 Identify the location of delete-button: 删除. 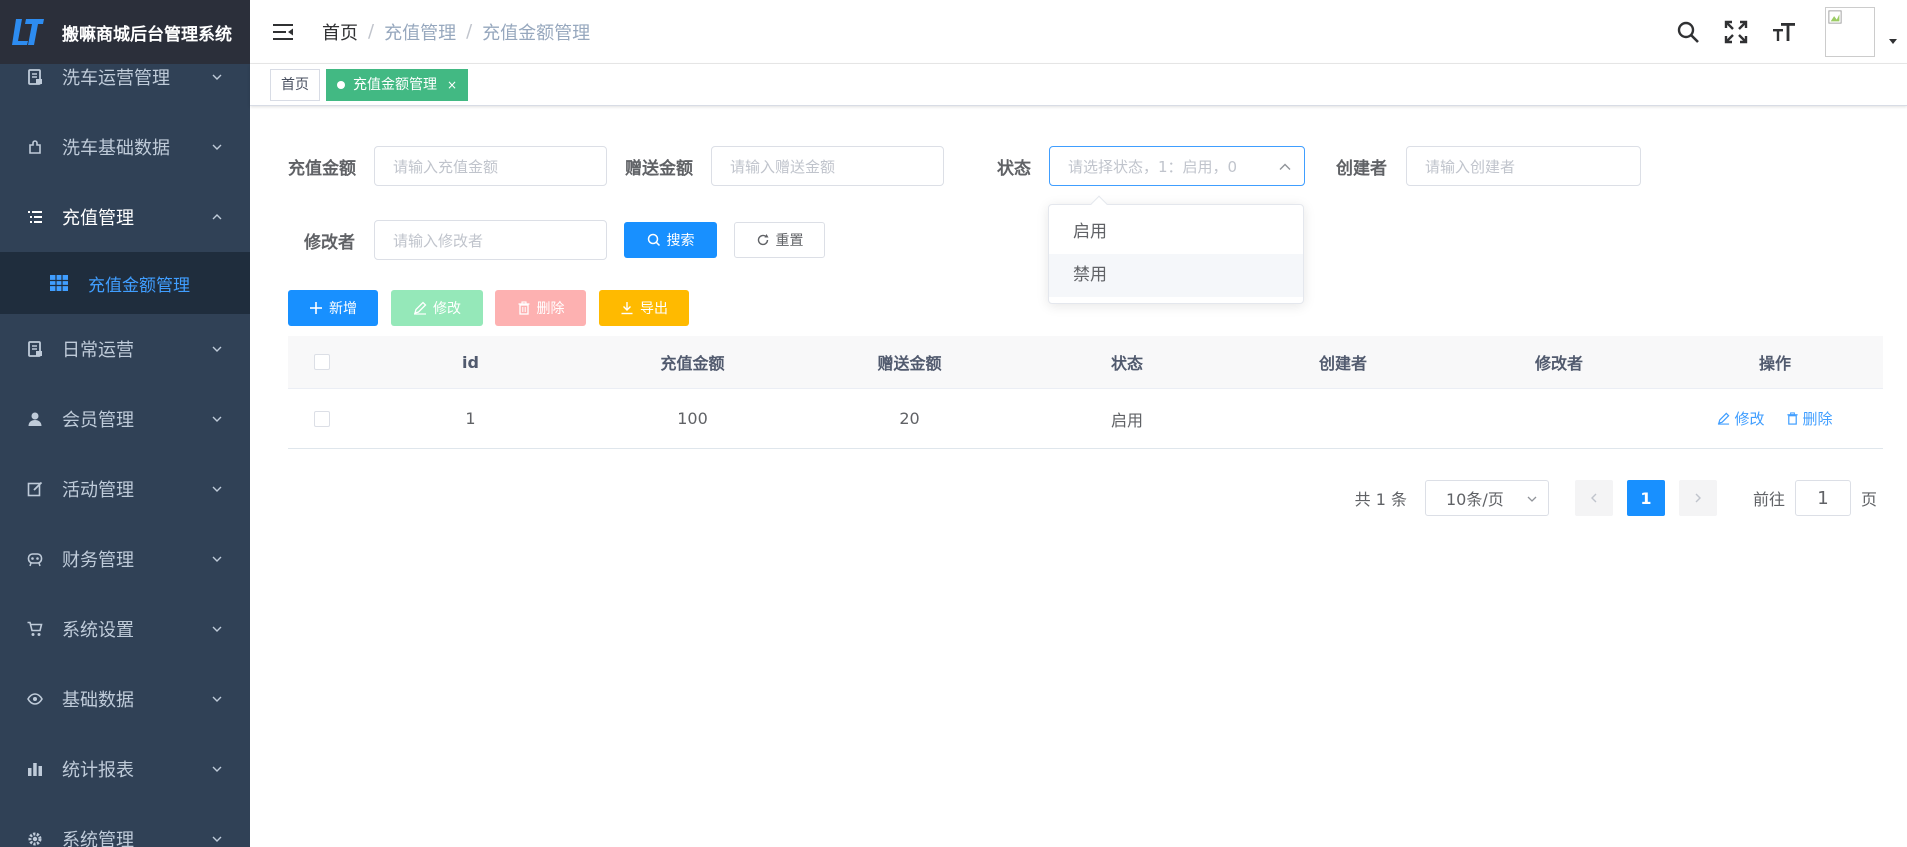
(540, 308).